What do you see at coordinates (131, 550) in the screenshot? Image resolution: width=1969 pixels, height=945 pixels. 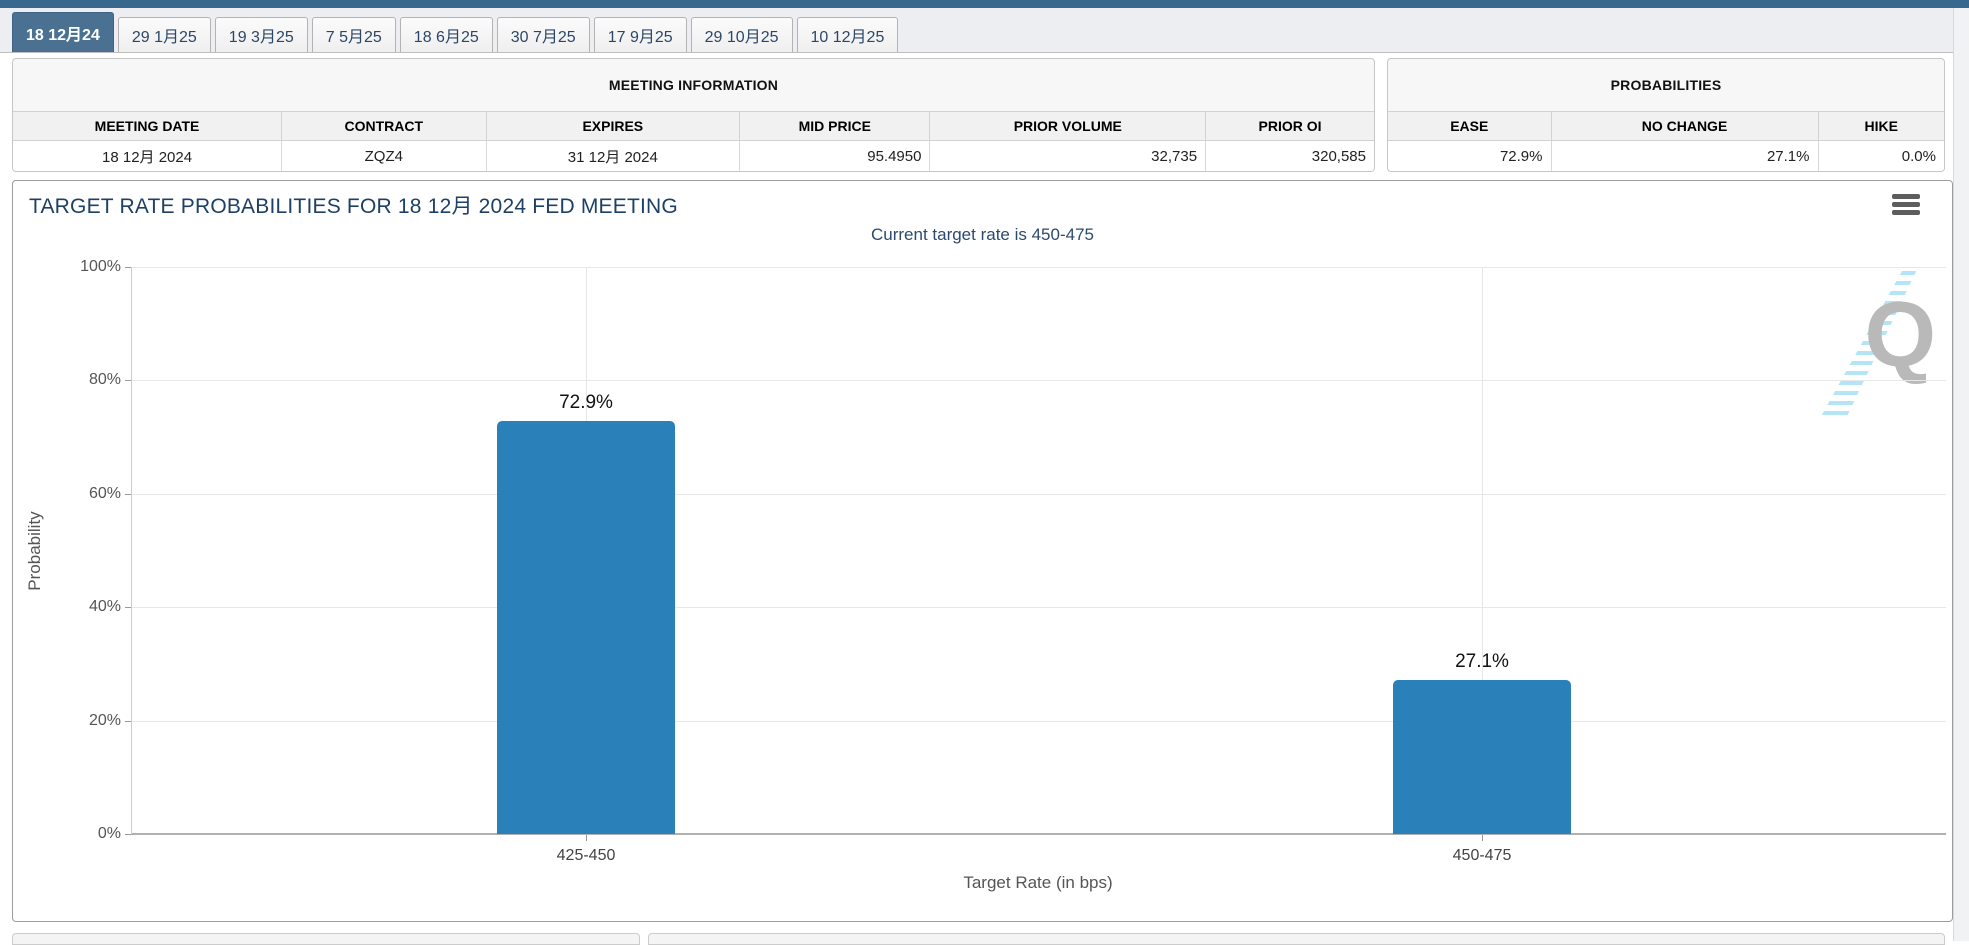 I see `y-axis-line` at bounding box center [131, 550].